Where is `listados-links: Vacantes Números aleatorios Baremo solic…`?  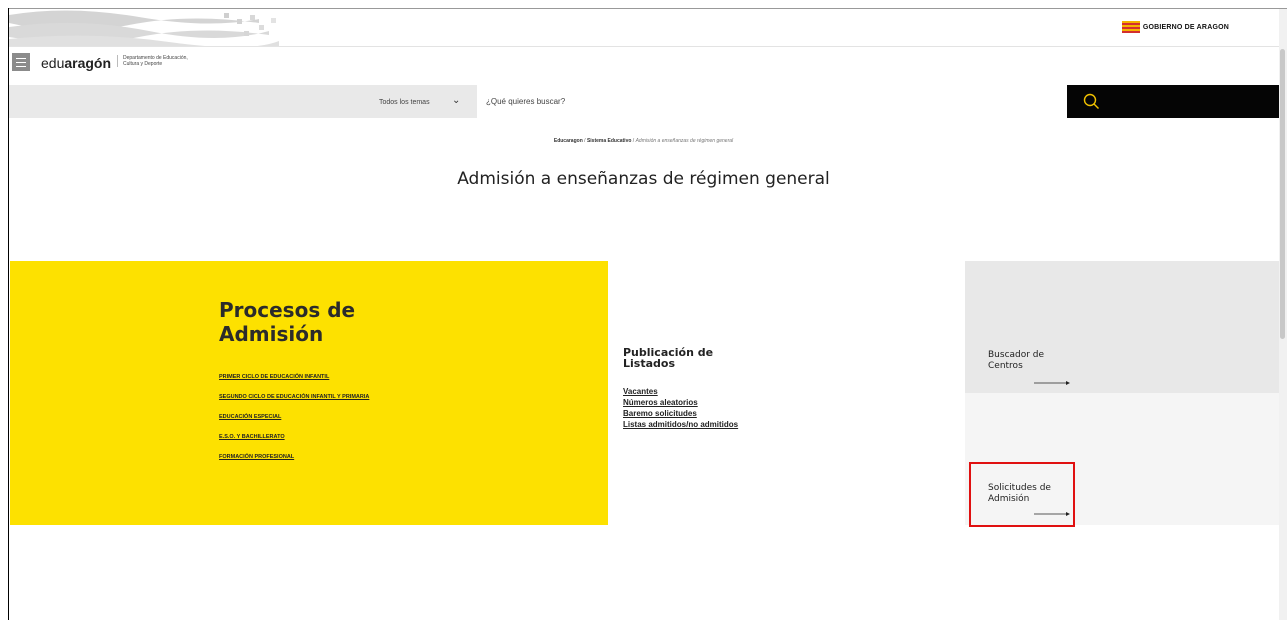
listados-links: Vacantes Números aleatorios Baremo solic… is located at coordinates (680, 408).